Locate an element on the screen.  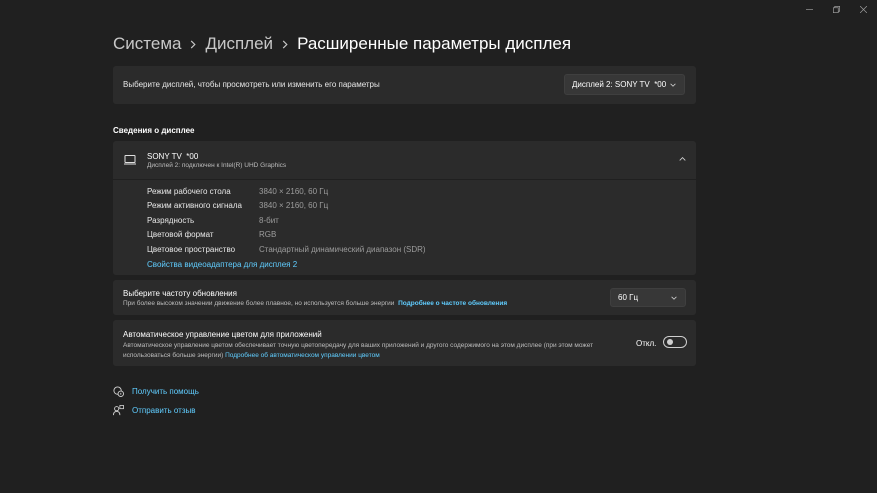
get-help-link: Получить помощь is located at coordinates (156, 391).